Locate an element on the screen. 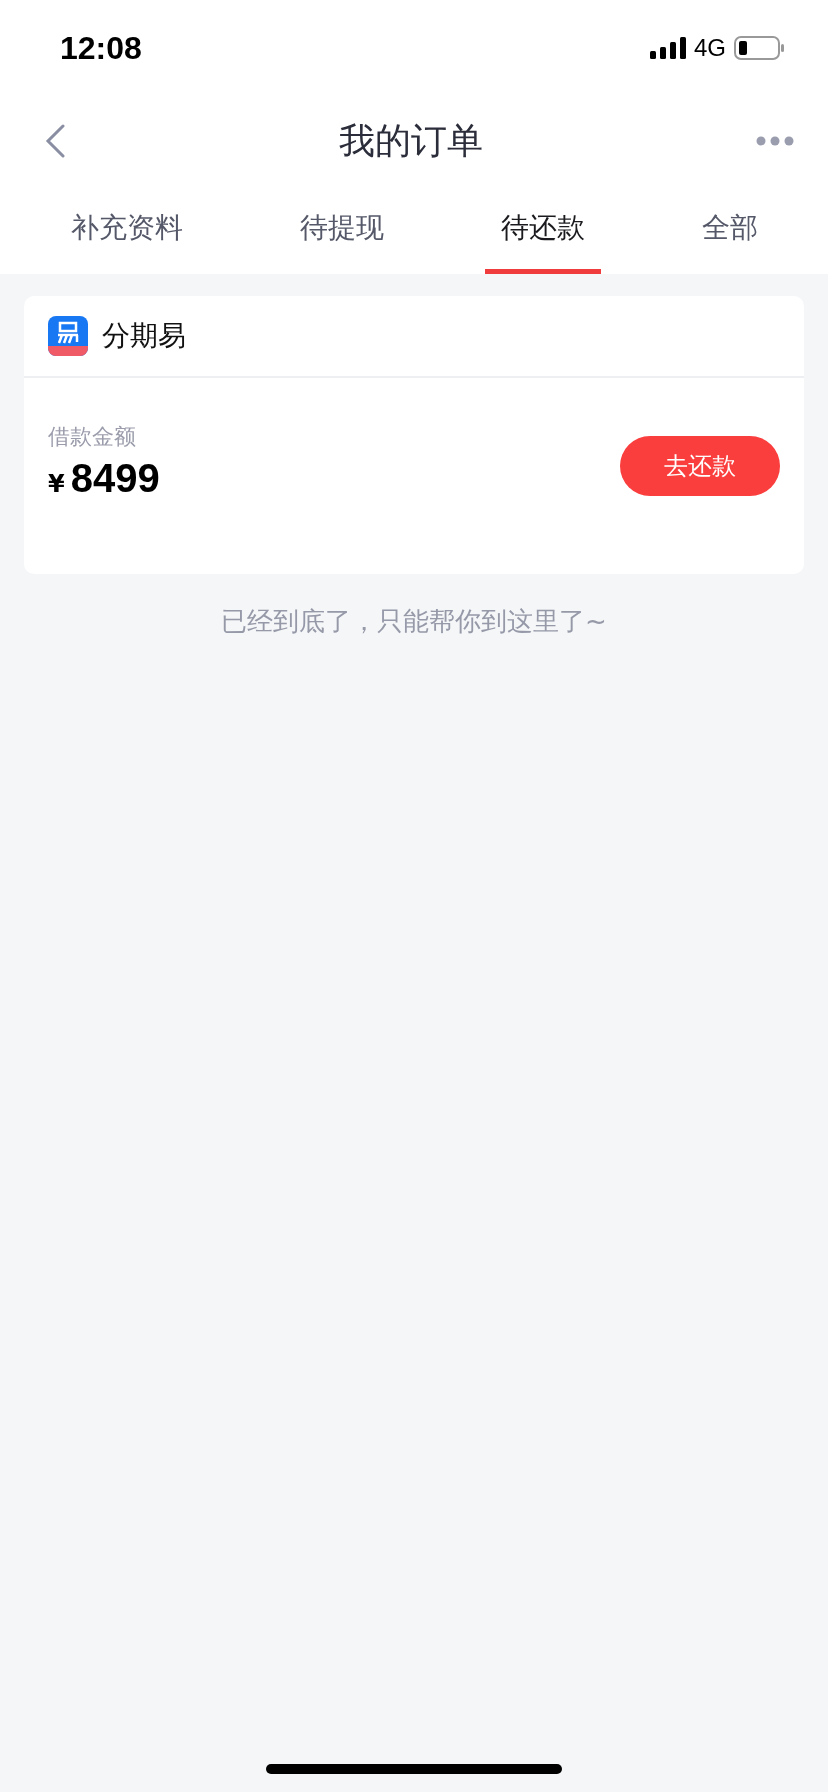 The width and height of the screenshot is (828, 1792). repay-button: 去还款 is located at coordinates (700, 466).